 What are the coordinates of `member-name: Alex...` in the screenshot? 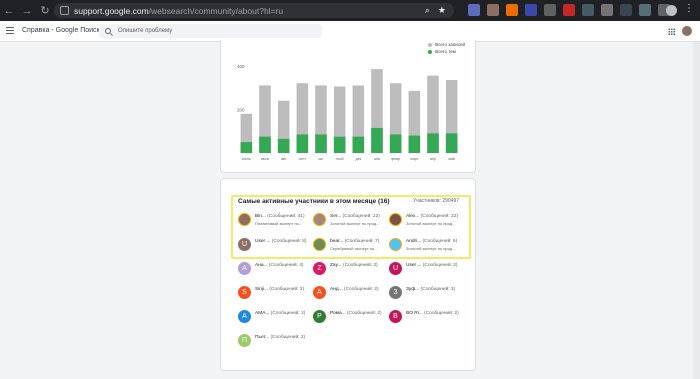 It's located at (413, 216).